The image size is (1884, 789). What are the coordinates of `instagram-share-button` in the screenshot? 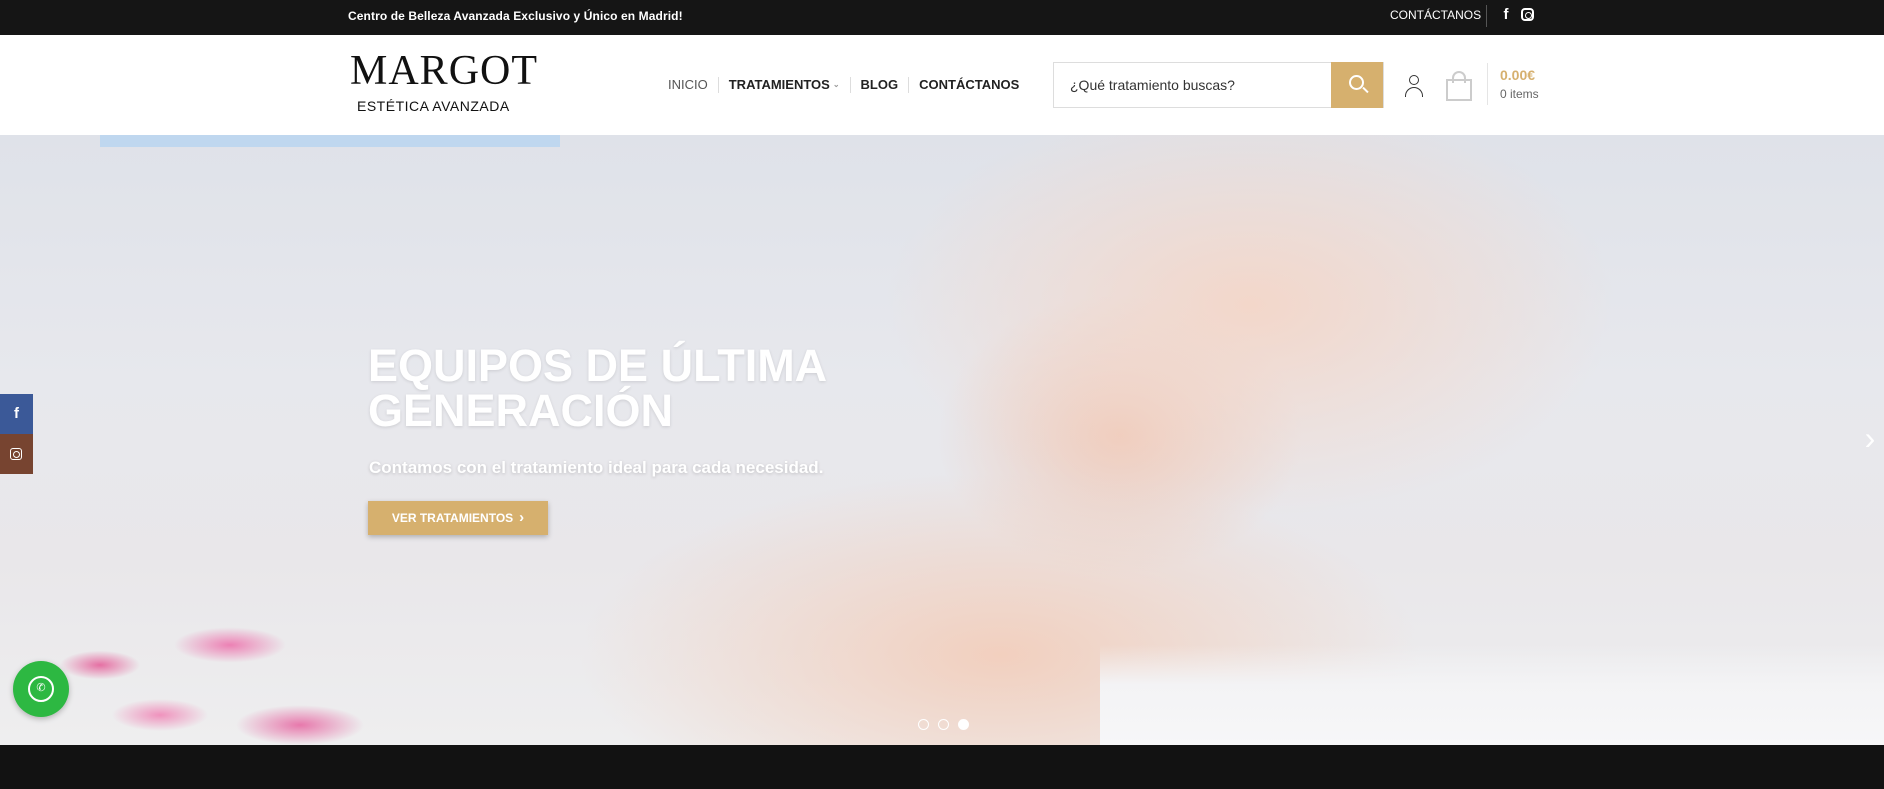 It's located at (16, 454).